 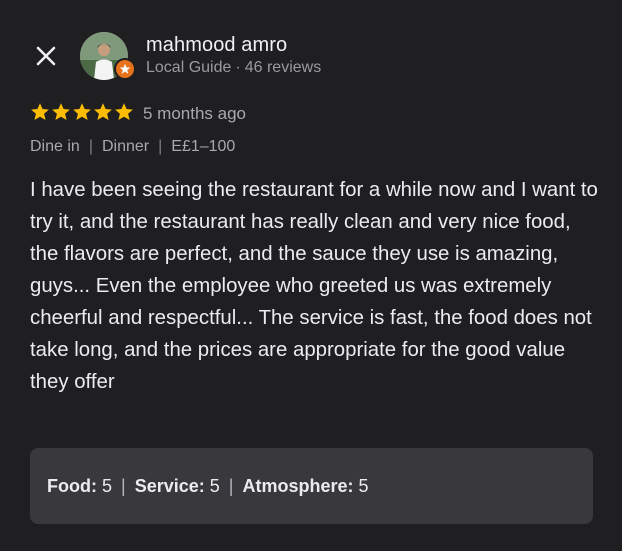 I want to click on local-guide-badge, so click(x=125, y=69).